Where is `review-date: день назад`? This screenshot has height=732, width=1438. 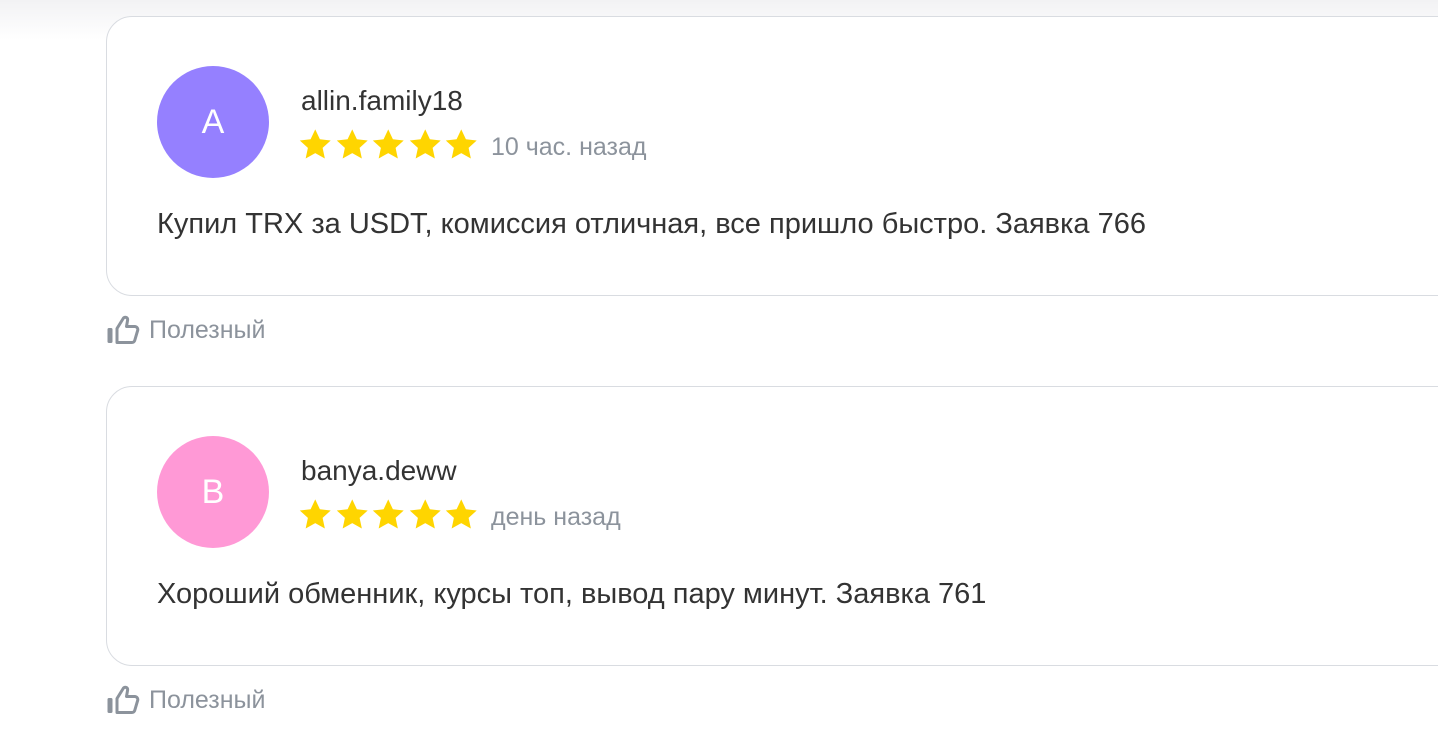 review-date: день назад is located at coordinates (556, 517).